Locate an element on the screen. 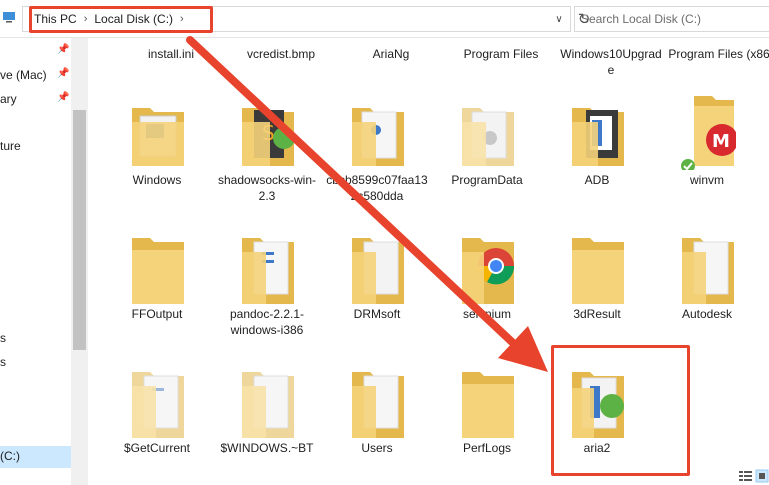 The image size is (769, 485). folder-label: DRMsoft is located at coordinates (377, 314).